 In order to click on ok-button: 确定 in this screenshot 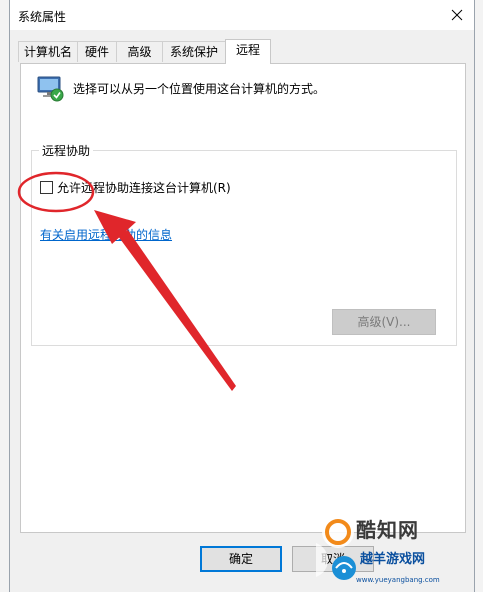, I will do `click(241, 559)`.